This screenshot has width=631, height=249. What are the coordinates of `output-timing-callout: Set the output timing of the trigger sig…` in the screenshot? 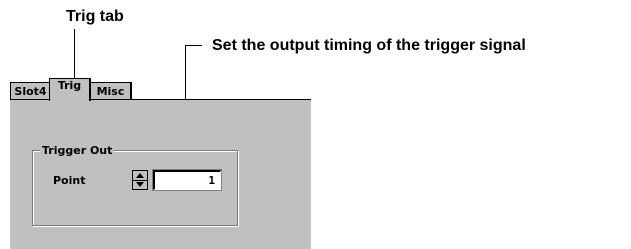 It's located at (369, 45).